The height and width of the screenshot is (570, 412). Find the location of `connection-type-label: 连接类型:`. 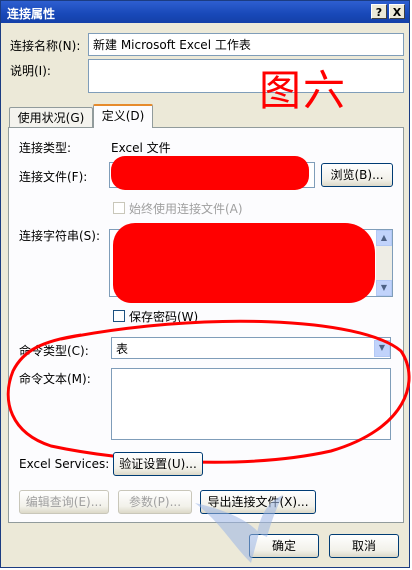

connection-type-label: 连接类型: is located at coordinates (45, 148).